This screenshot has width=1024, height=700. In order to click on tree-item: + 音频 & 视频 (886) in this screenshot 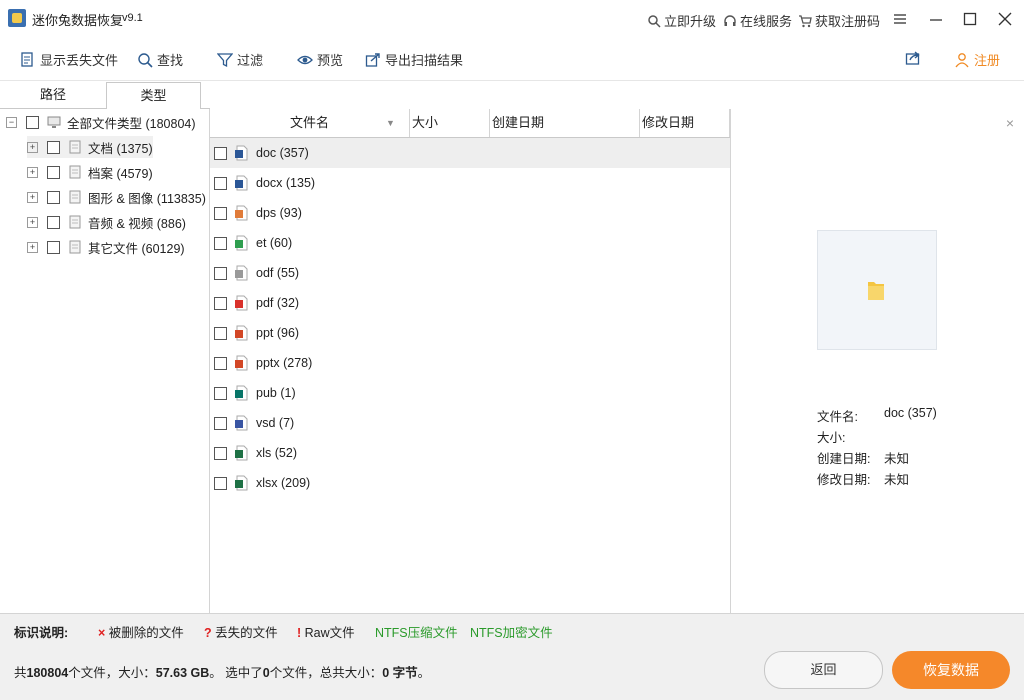, I will do `click(106, 222)`.